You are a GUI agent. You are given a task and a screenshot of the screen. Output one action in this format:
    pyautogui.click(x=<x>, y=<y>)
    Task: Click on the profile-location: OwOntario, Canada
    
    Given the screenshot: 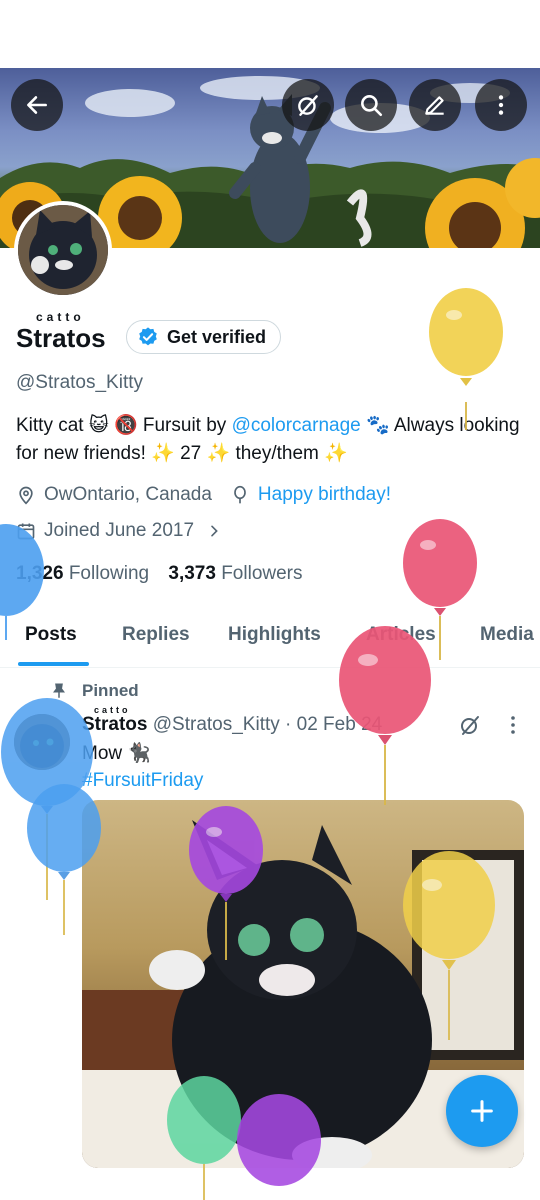 What is the action you would take?
    pyautogui.click(x=128, y=494)
    